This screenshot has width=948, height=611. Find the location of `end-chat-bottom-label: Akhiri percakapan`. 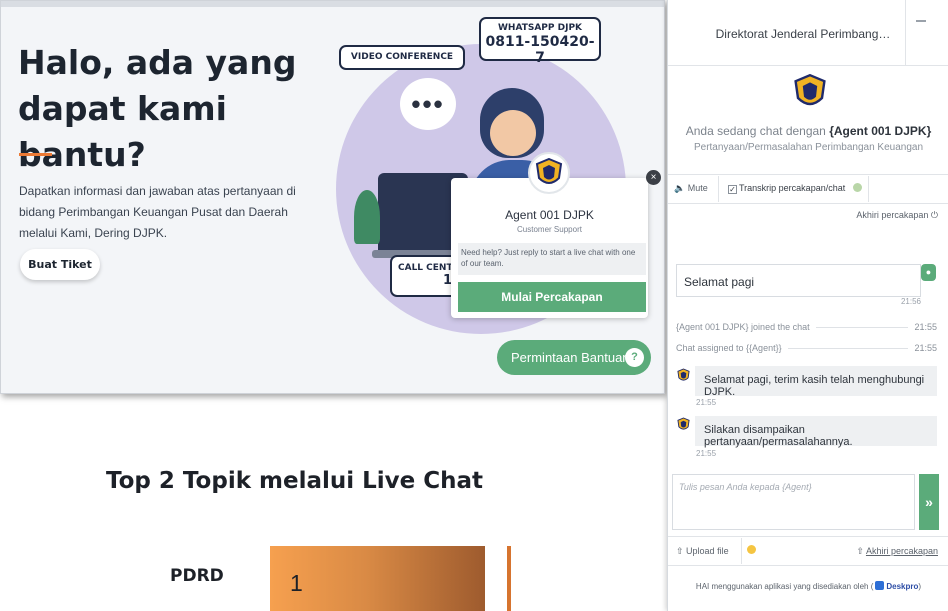

end-chat-bottom-label: Akhiri percakapan is located at coordinates (901, 551).